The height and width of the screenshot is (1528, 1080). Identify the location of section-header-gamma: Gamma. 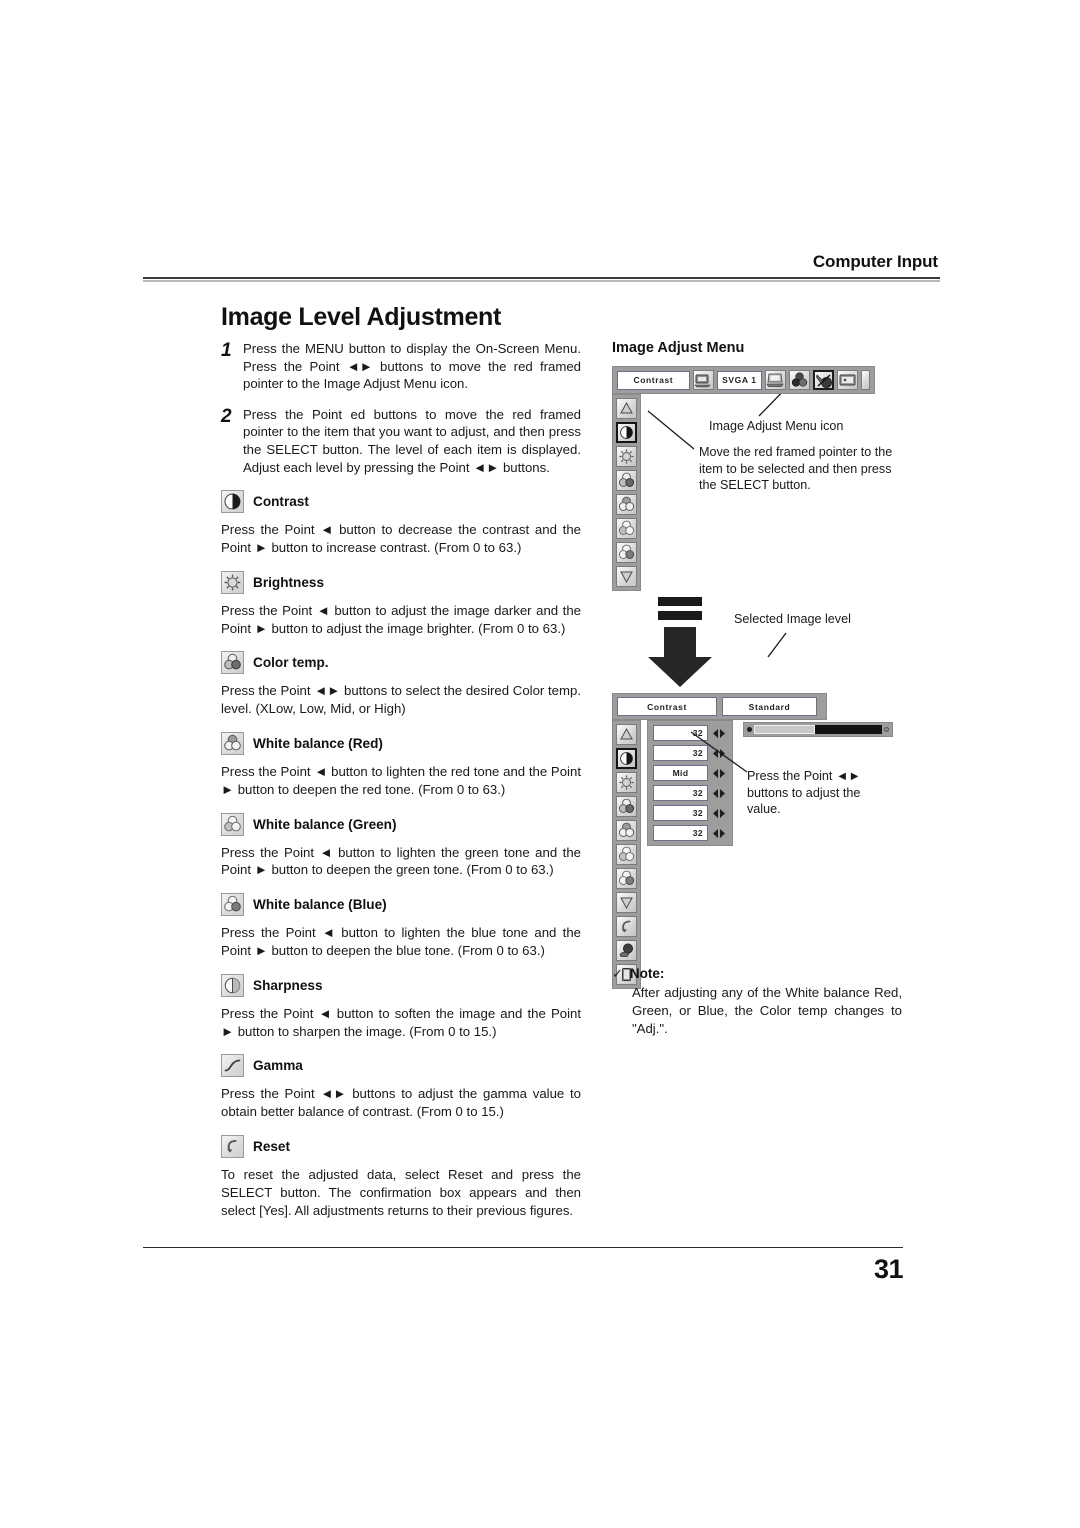
(401, 1066).